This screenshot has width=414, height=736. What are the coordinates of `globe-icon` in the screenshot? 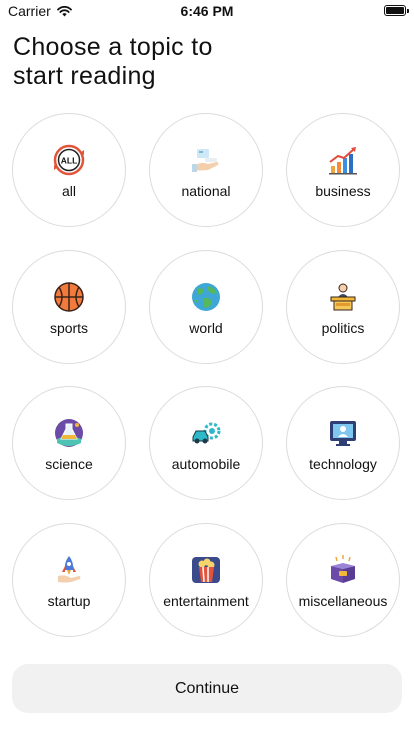 It's located at (206, 297).